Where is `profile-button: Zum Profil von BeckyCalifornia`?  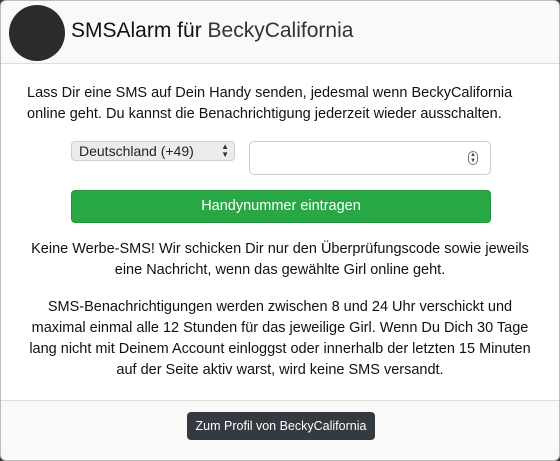 profile-button: Zum Profil von BeckyCalifornia is located at coordinates (281, 426).